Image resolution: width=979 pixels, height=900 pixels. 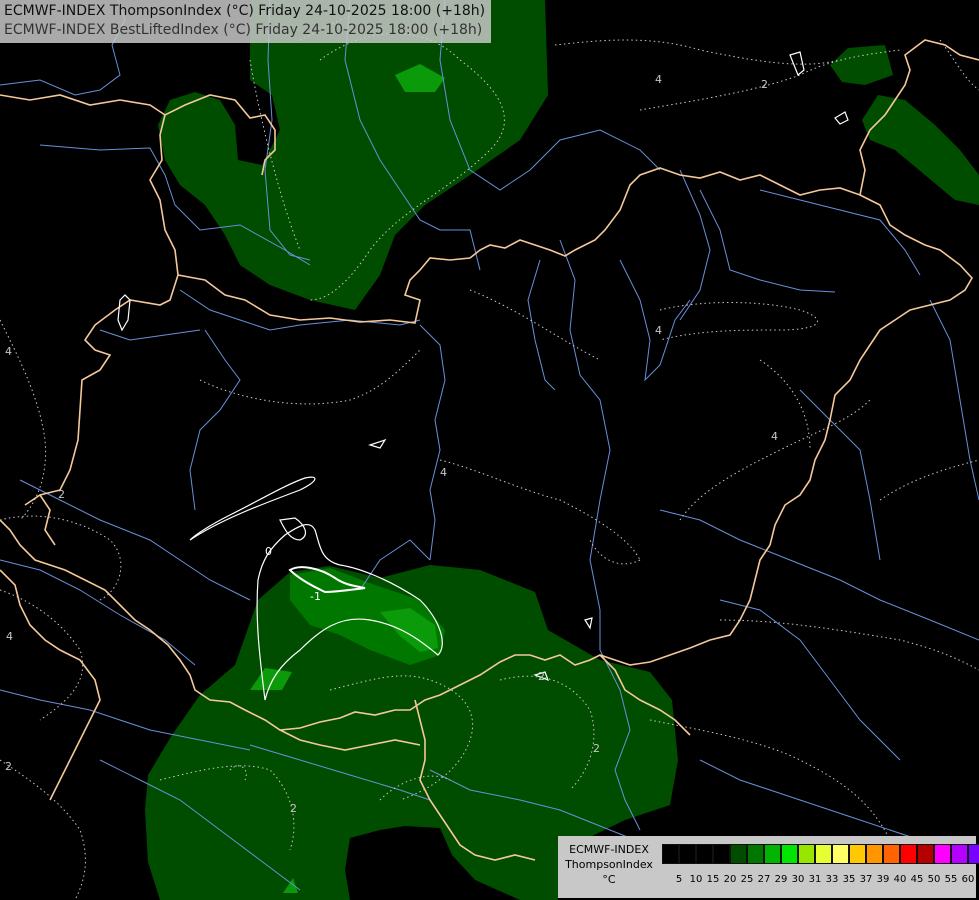 What do you see at coordinates (951, 879) in the screenshot?
I see `legend-tick-label: 55` at bounding box center [951, 879].